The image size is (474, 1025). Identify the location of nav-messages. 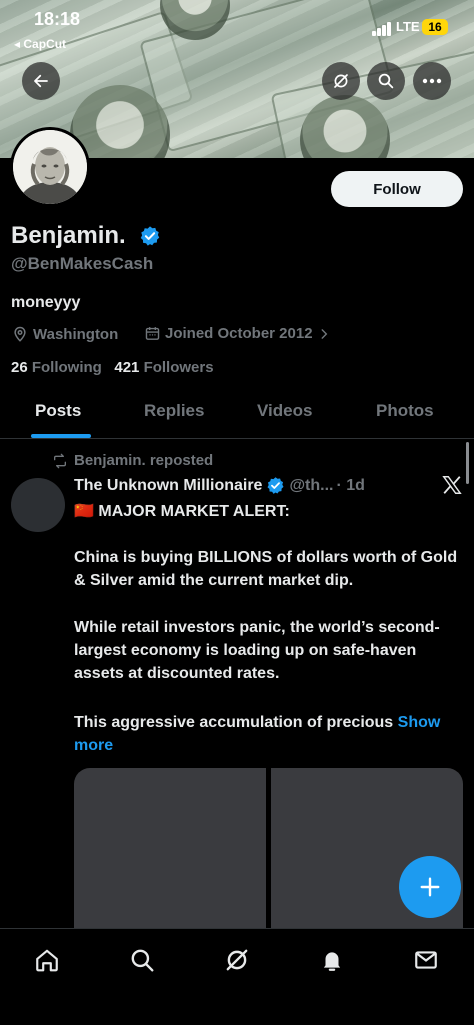
(426, 960).